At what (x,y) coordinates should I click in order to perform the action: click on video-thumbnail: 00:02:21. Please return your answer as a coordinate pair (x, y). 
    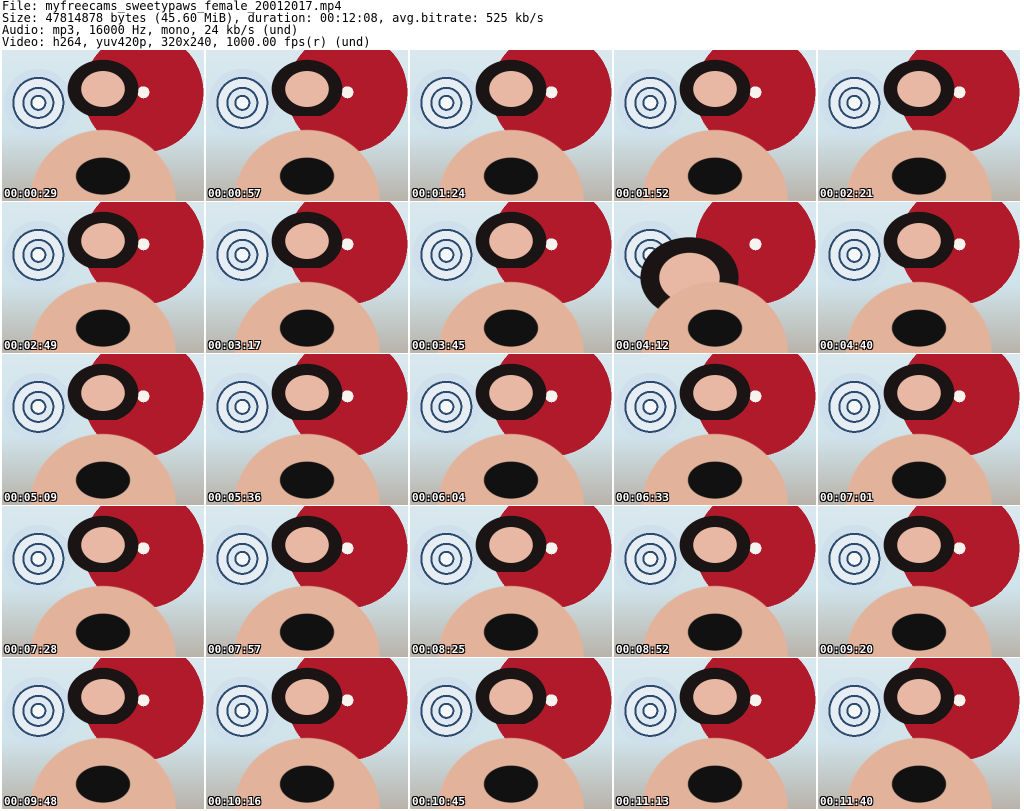
    Looking at the image, I should click on (919, 125).